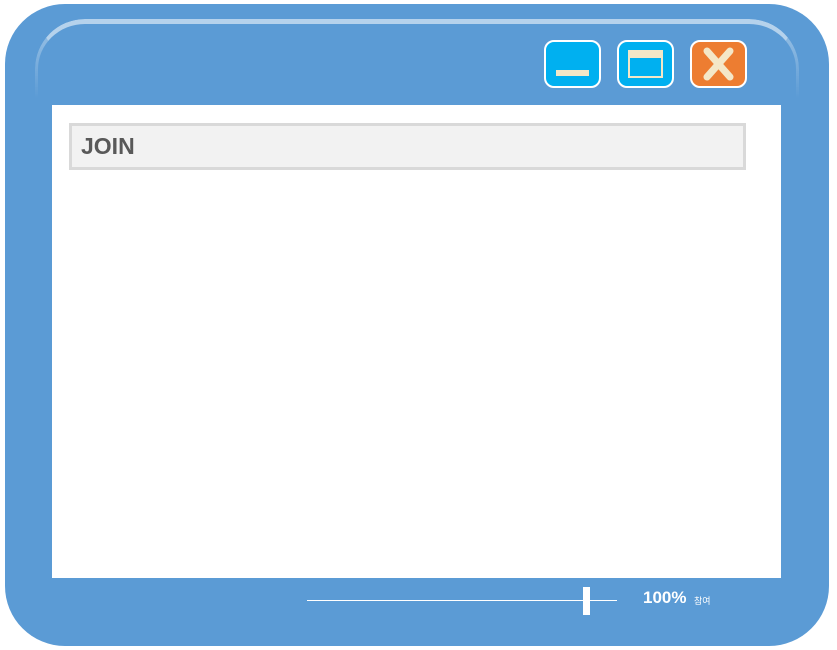 This screenshot has width=837, height=650. I want to click on maximize-icon, so click(645, 64).